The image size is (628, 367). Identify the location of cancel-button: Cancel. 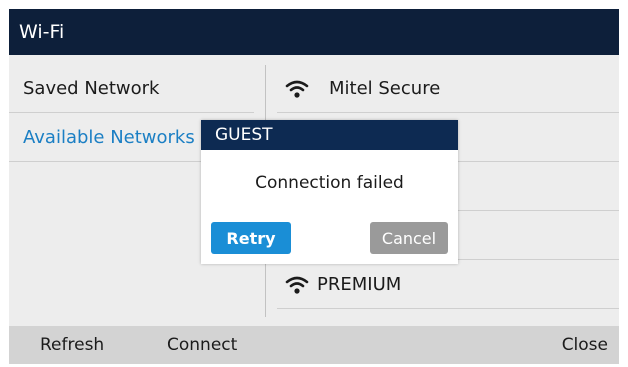
(409, 238).